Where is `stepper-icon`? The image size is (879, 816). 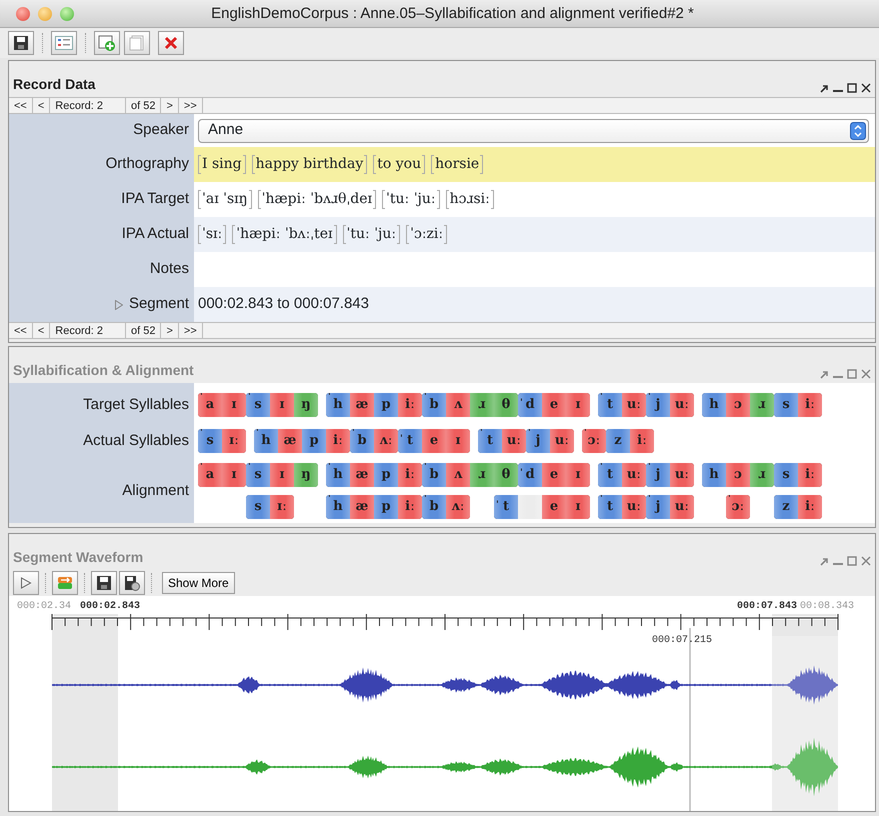
stepper-icon is located at coordinates (858, 131).